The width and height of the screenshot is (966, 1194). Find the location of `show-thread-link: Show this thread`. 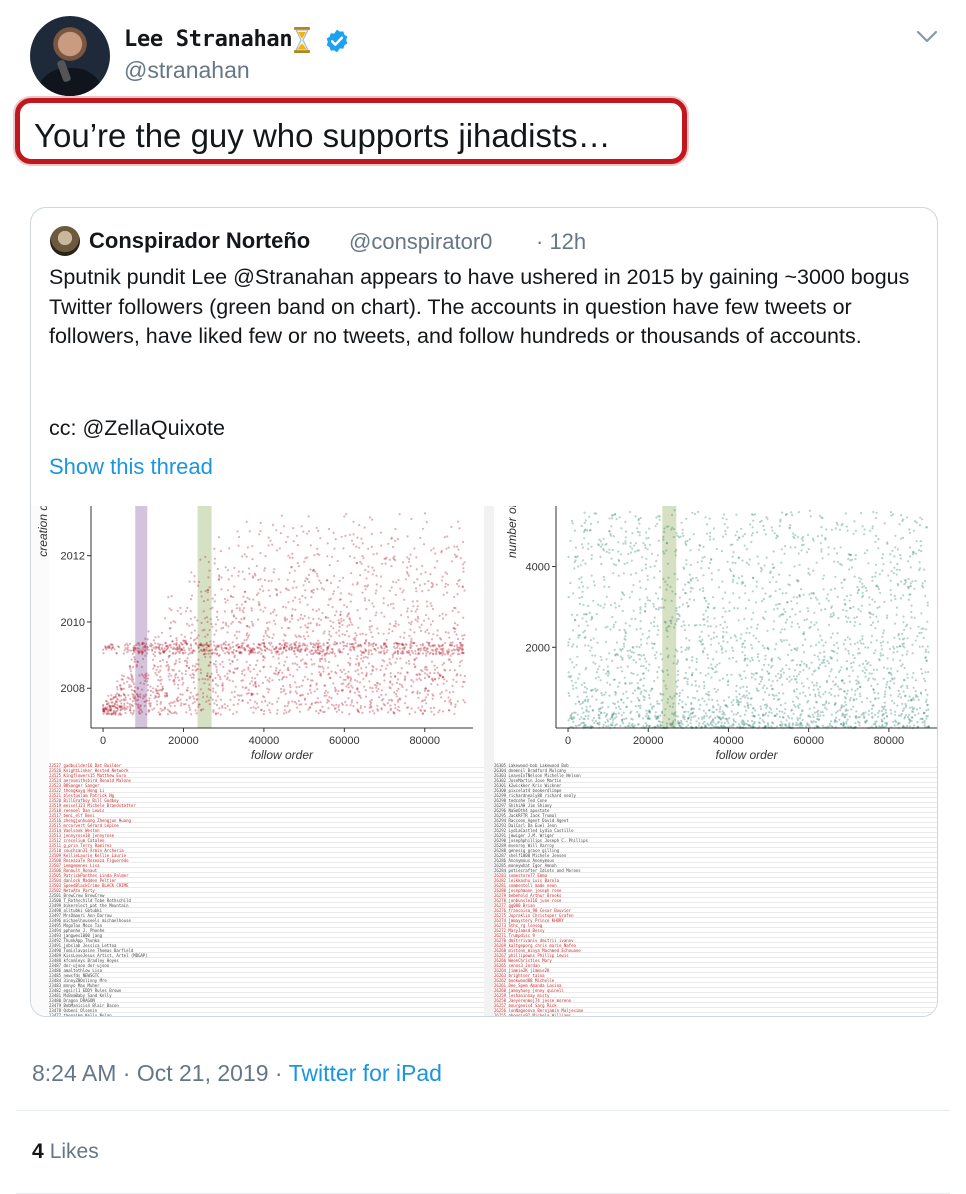

show-thread-link: Show this thread is located at coordinates (131, 467).